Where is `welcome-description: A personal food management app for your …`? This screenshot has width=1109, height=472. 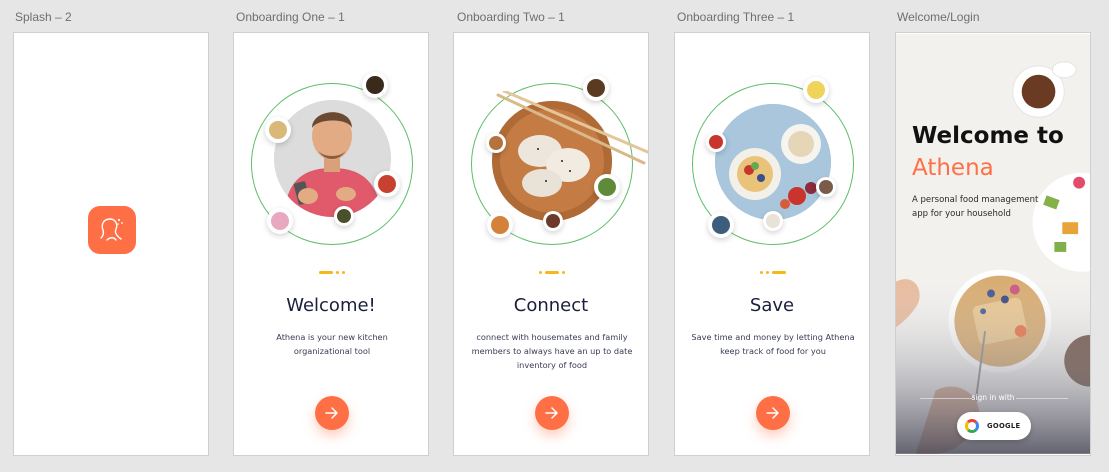
welcome-description: A personal food management app for your … is located at coordinates (975, 207).